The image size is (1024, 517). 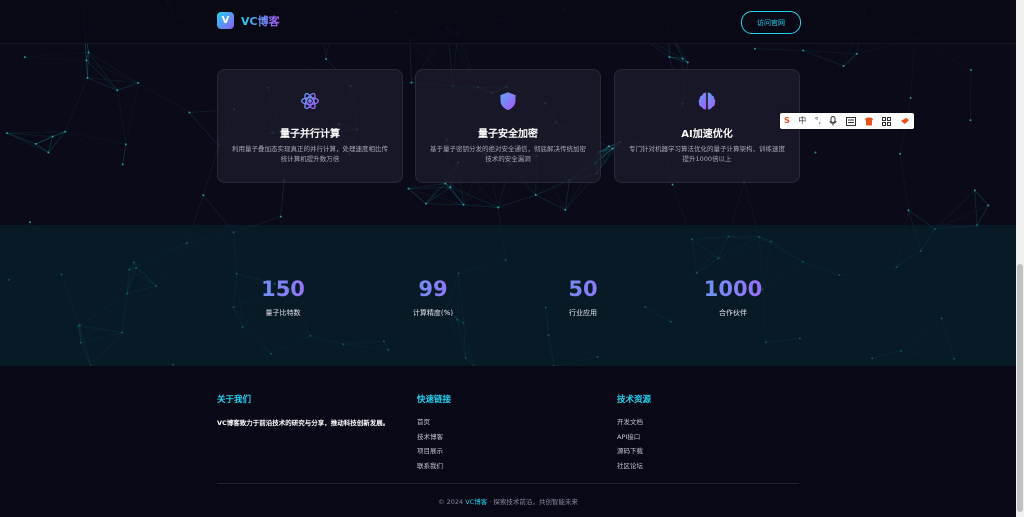 I want to click on site-logo: V VC博客, so click(x=248, y=20).